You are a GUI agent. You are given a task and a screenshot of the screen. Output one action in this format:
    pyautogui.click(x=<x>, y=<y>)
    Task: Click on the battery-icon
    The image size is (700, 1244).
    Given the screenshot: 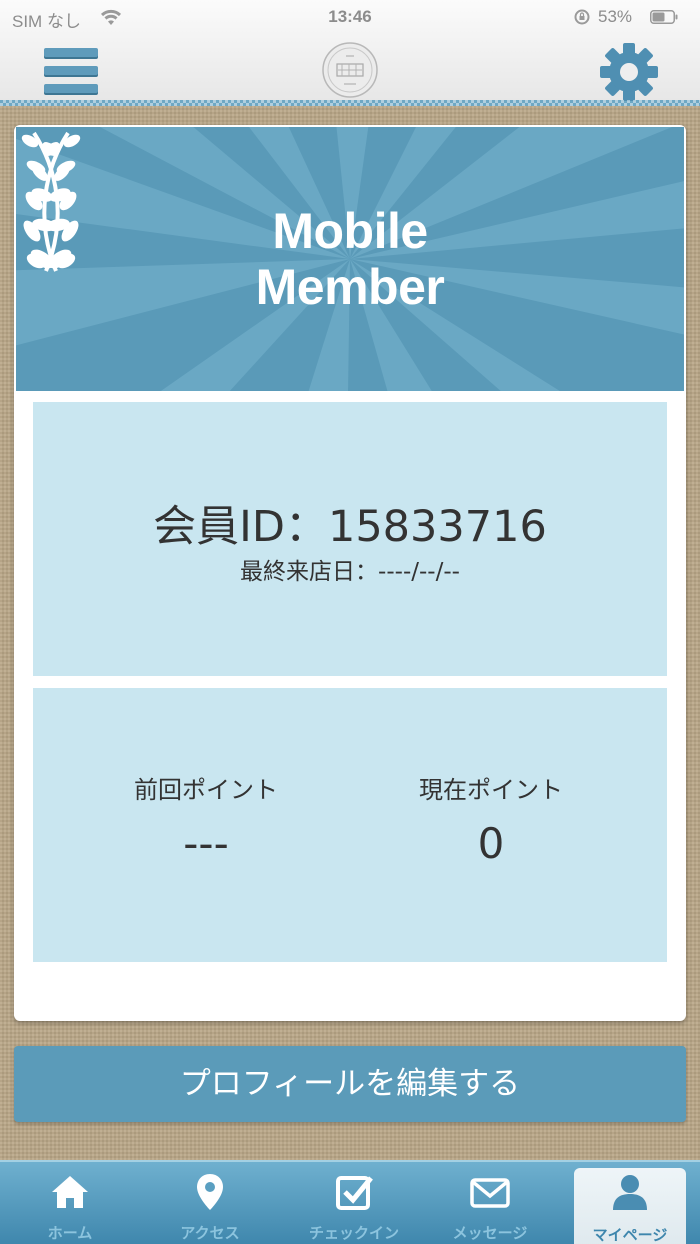 What is the action you would take?
    pyautogui.click(x=664, y=17)
    